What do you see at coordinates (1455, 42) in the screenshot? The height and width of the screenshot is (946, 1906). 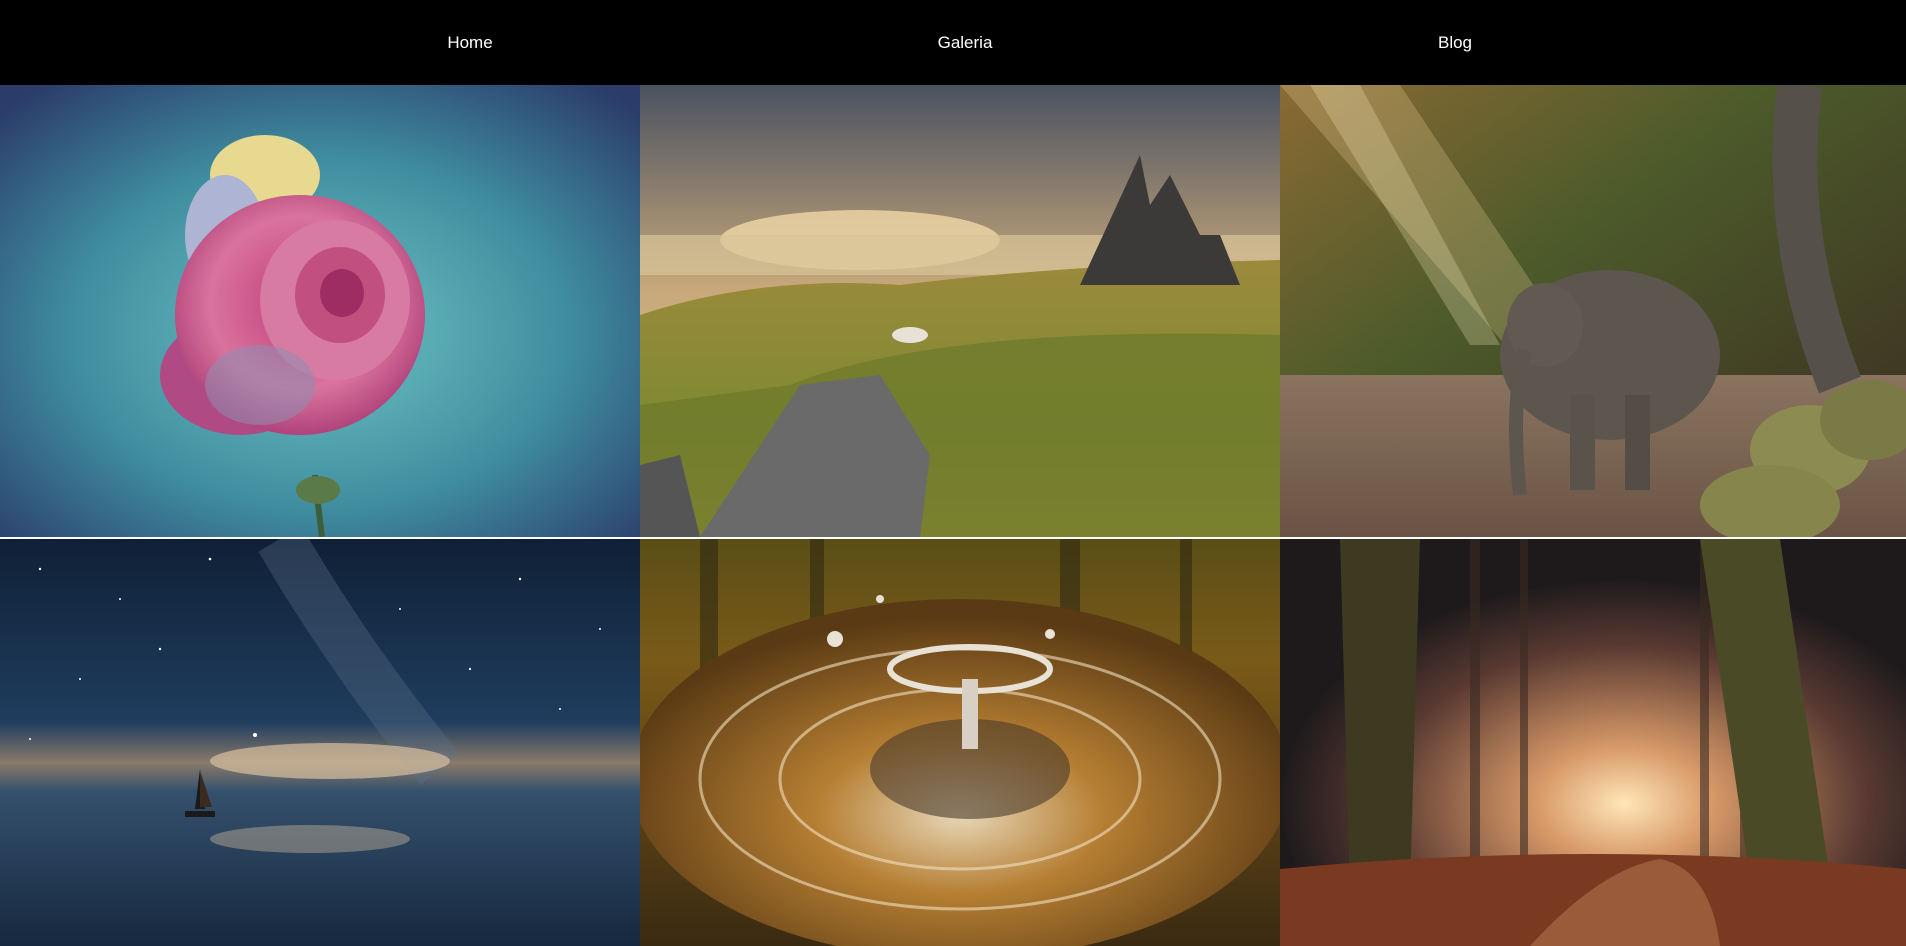 I see `nav-link-blog: Blog` at bounding box center [1455, 42].